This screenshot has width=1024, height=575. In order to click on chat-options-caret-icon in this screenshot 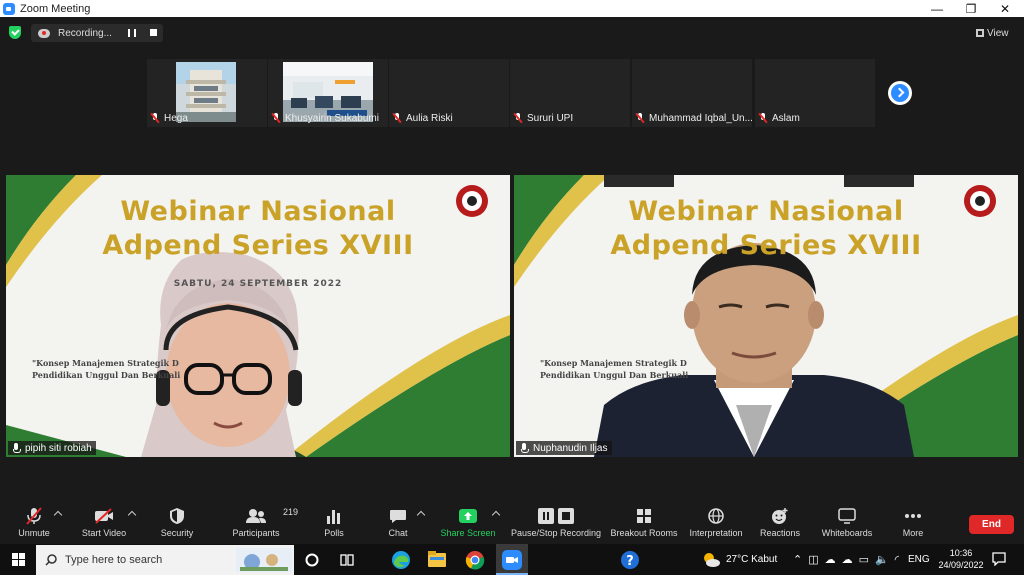, I will do `click(421, 515)`.